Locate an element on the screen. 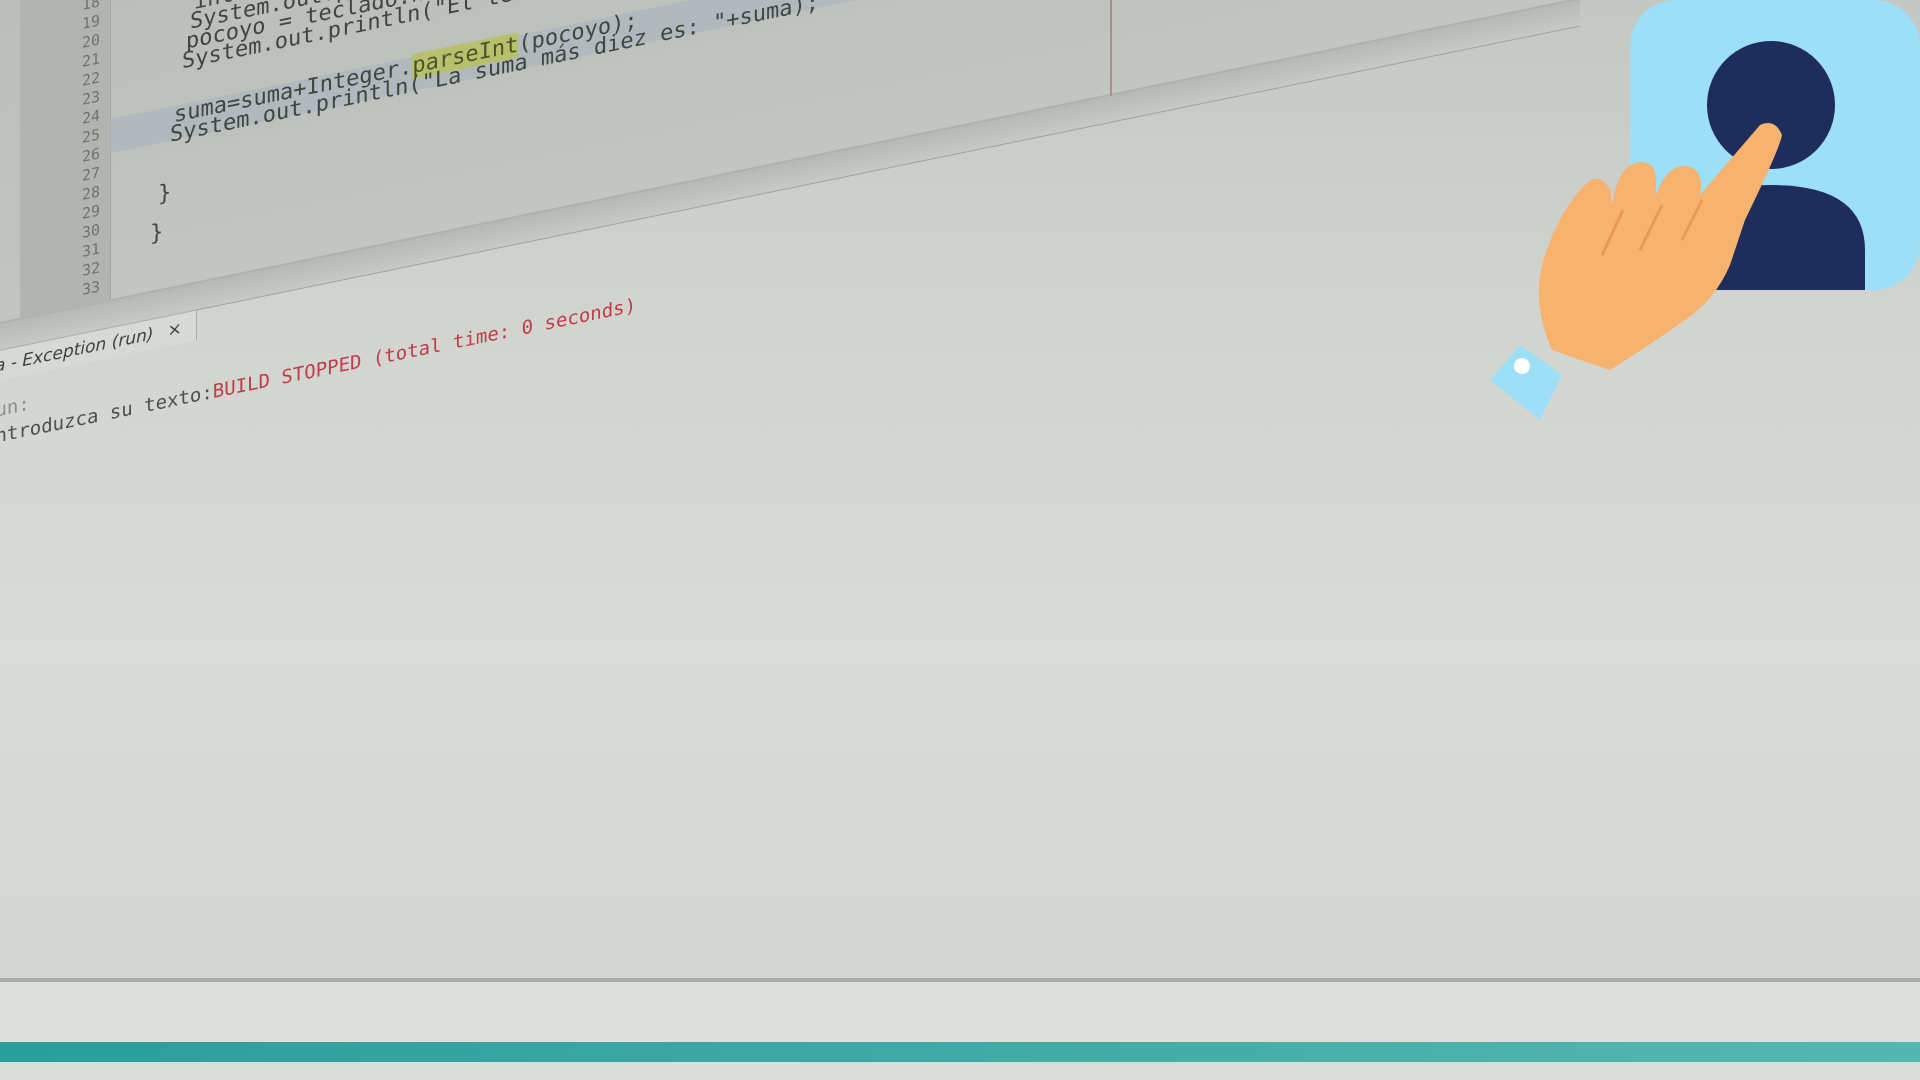 This screenshot has height=1080, width=1920. screen-lower-area is located at coordinates (960, 1012).